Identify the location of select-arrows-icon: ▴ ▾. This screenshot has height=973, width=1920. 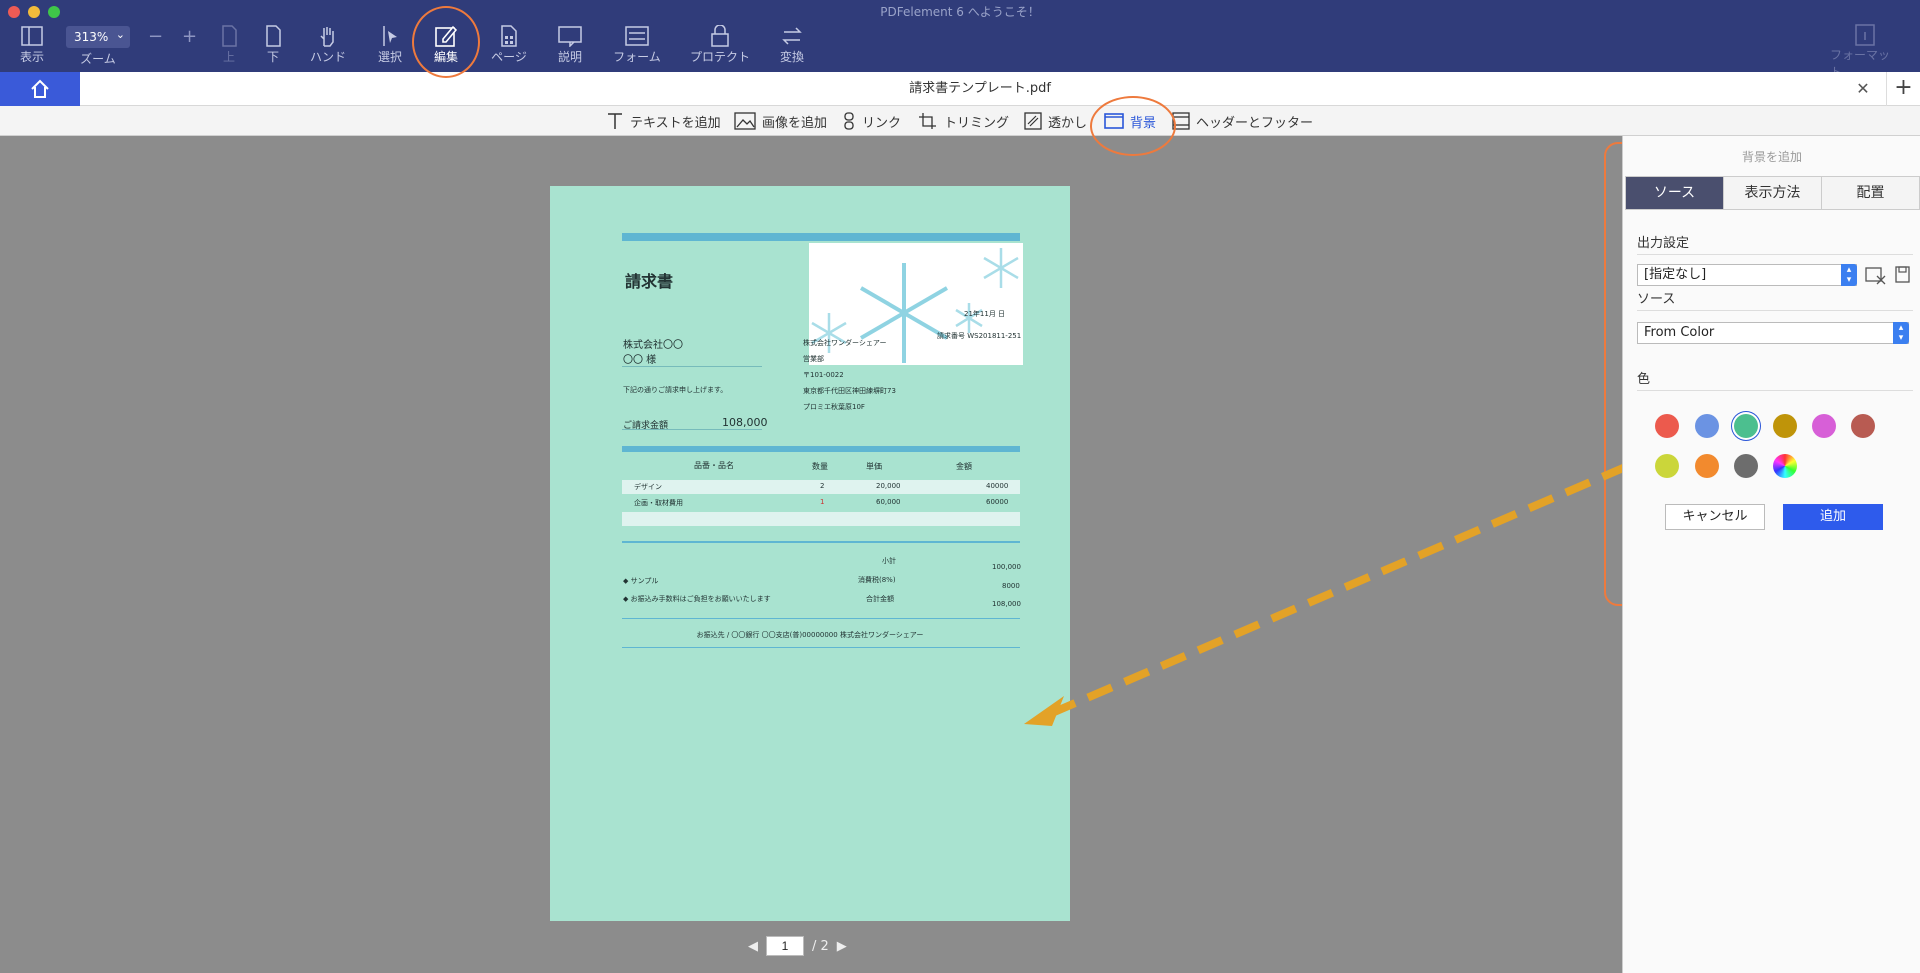
(1901, 333).